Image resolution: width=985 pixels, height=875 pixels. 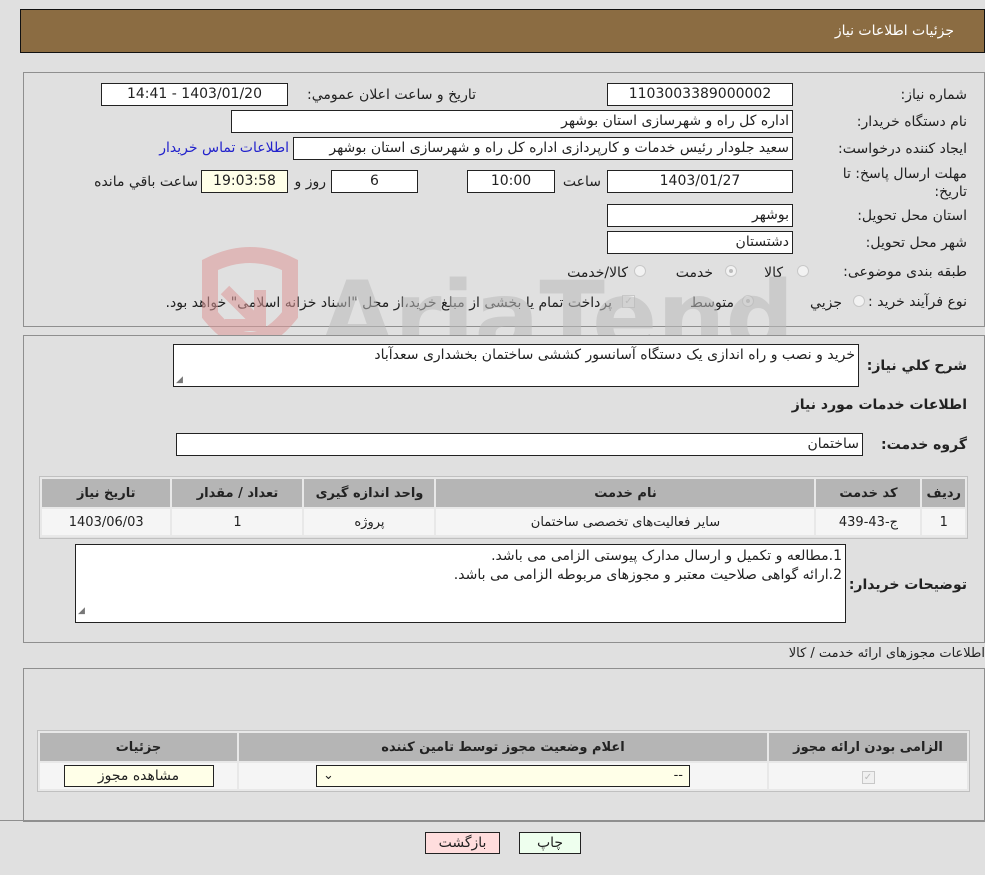 I want to click on announce-datetime-label: تاريخ و ساعت اعلان عمومي:, so click(x=391, y=95).